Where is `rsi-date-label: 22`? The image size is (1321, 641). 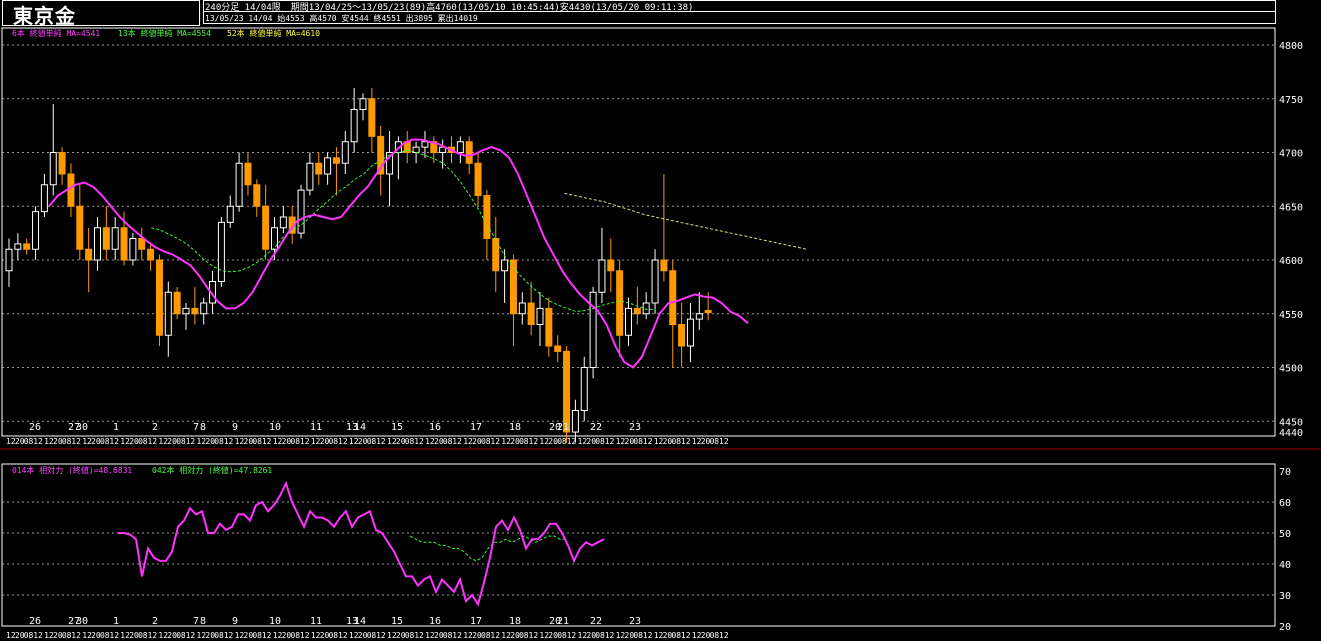
rsi-date-label: 22 is located at coordinates (596, 621).